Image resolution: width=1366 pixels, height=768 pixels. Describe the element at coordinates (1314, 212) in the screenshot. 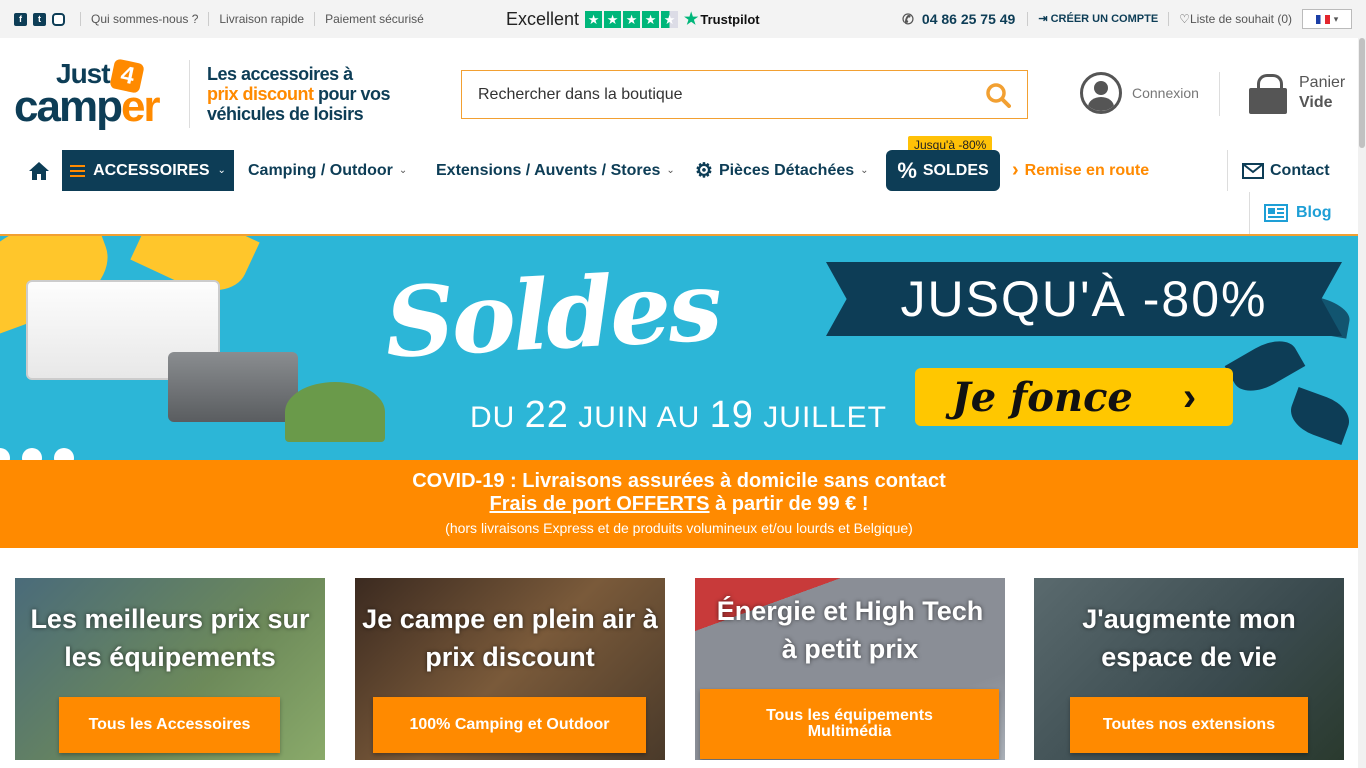

I see `nav-blog-label: Blog` at that location.